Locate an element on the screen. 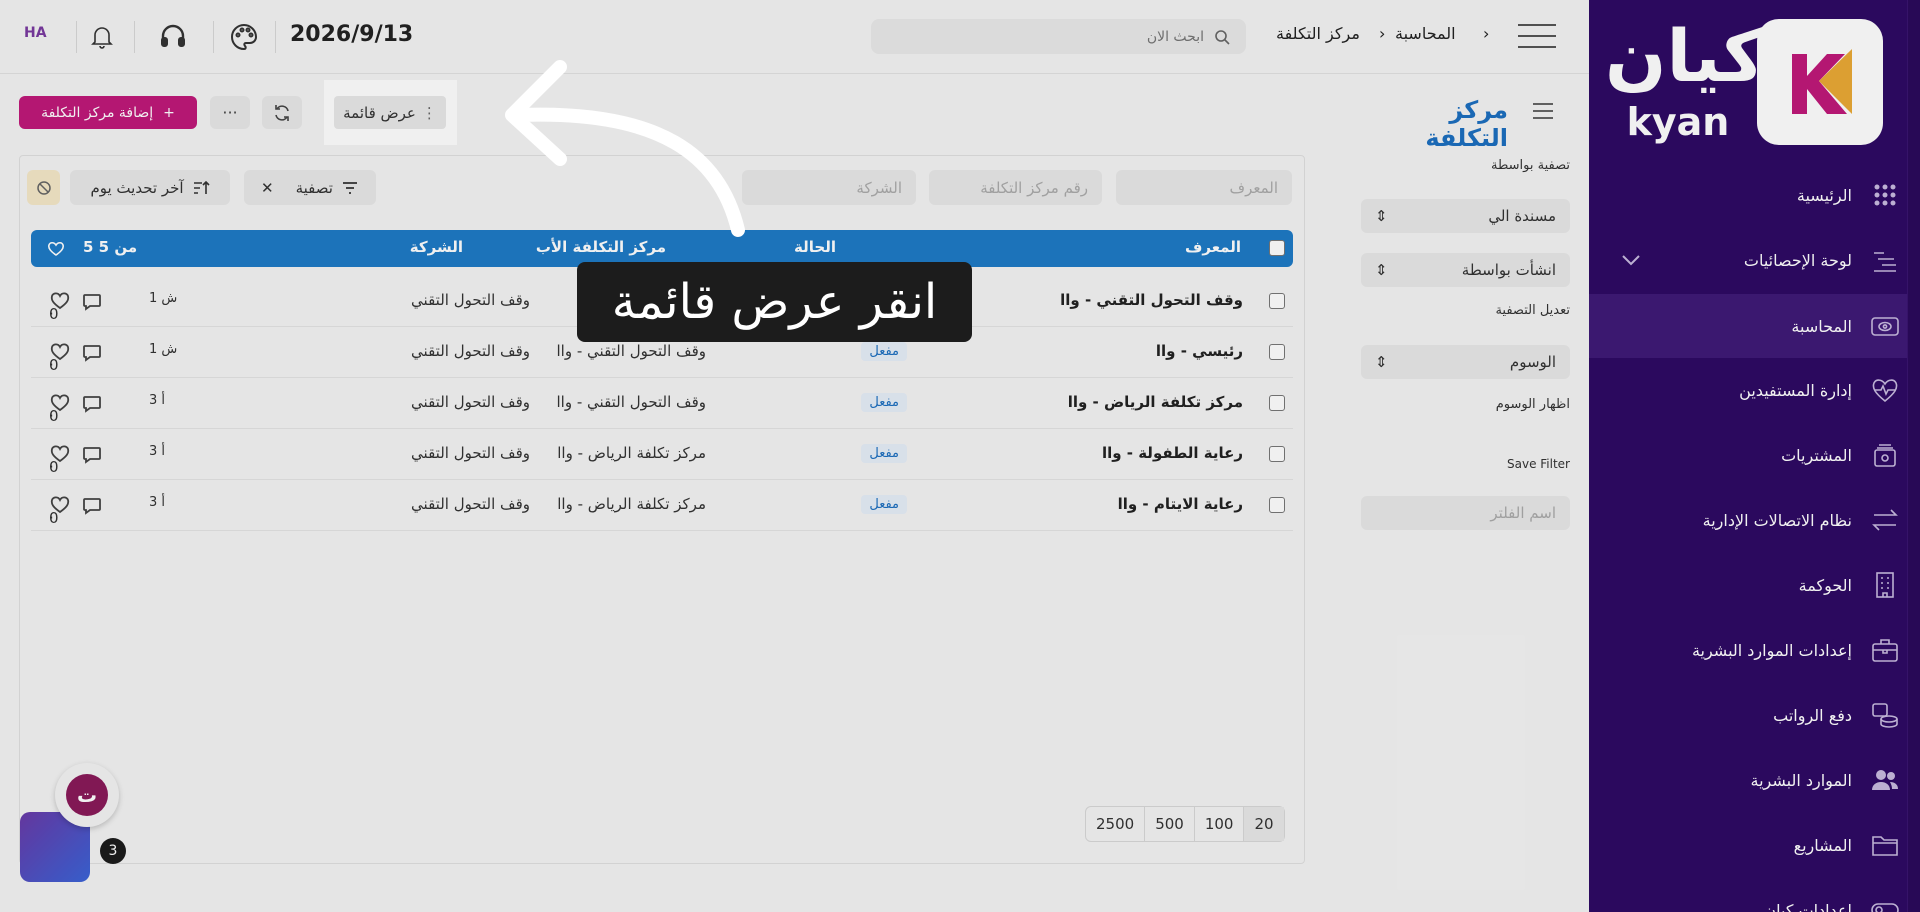 This screenshot has height=912, width=1920. filter-chip: ✕ تصفية is located at coordinates (310, 187).